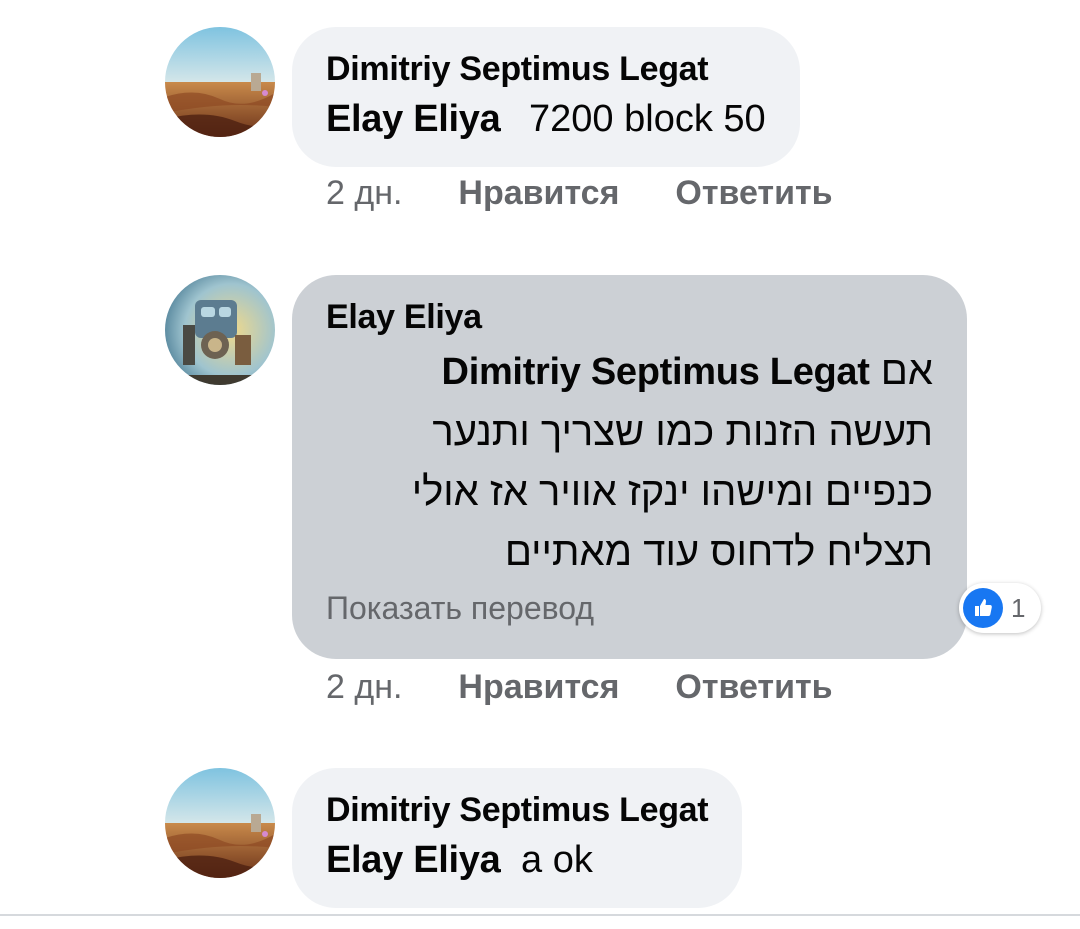 Image resolution: width=1080 pixels, height=929 pixels. Describe the element at coordinates (629, 317) in the screenshot. I see `comment-author: Elay Eliya` at that location.